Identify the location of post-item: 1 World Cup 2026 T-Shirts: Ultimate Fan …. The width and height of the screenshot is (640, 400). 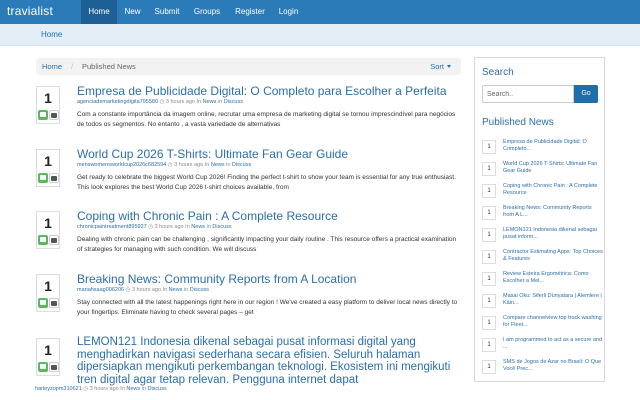
(248, 172).